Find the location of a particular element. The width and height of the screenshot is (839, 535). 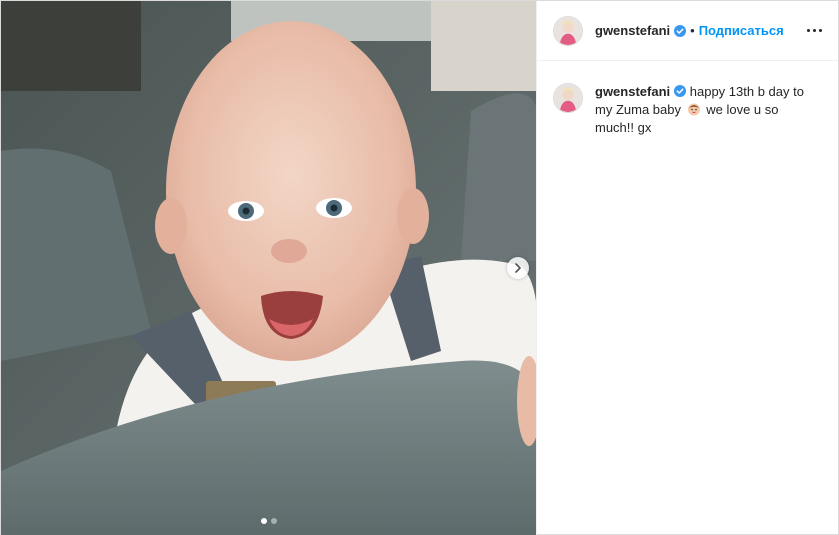

author-avatar is located at coordinates (568, 30).